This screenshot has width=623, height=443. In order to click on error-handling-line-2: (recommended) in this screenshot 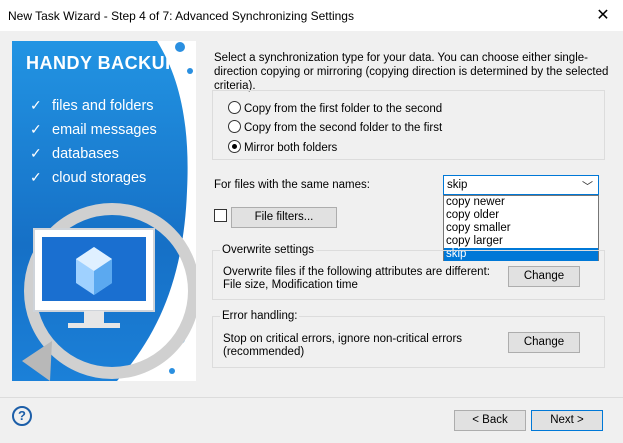, I will do `click(264, 352)`.